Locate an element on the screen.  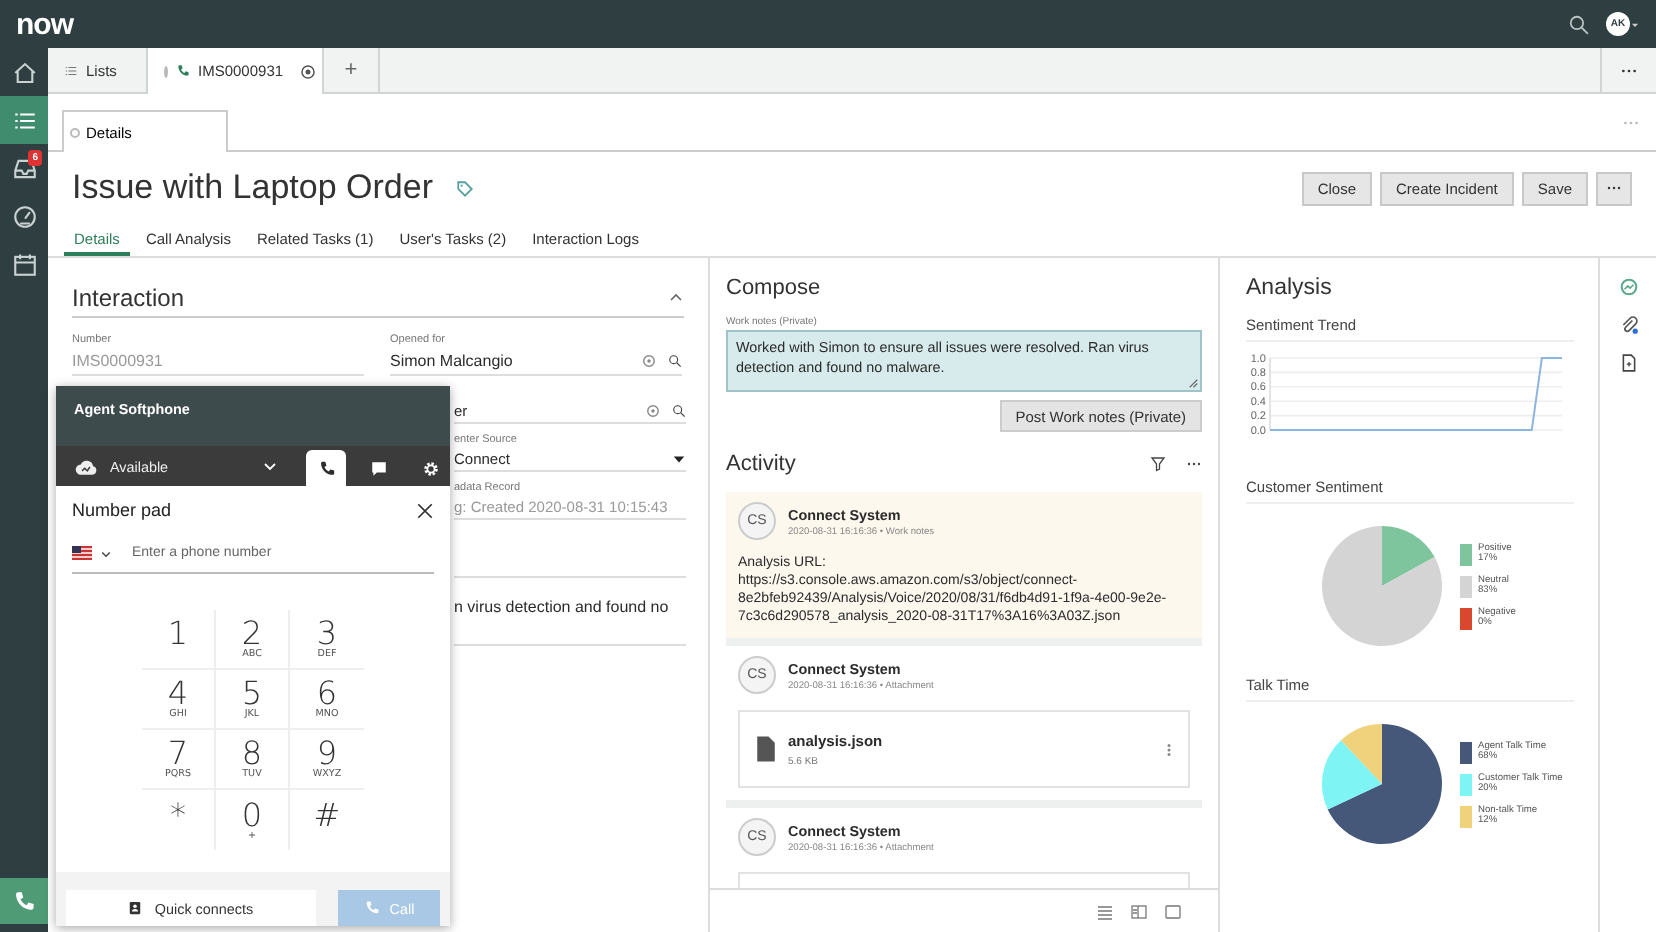
gauge-icon is located at coordinates (24, 216).